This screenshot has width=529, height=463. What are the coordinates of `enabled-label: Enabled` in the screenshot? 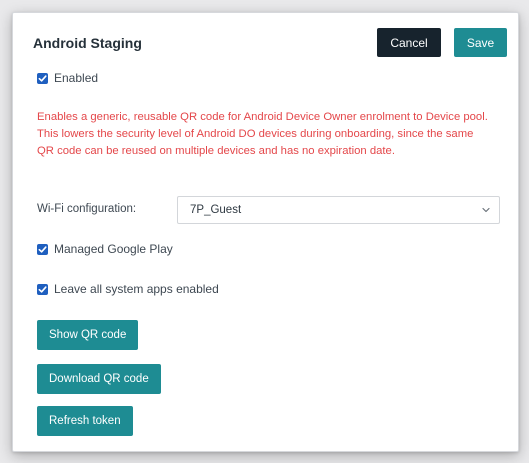 It's located at (76, 78).